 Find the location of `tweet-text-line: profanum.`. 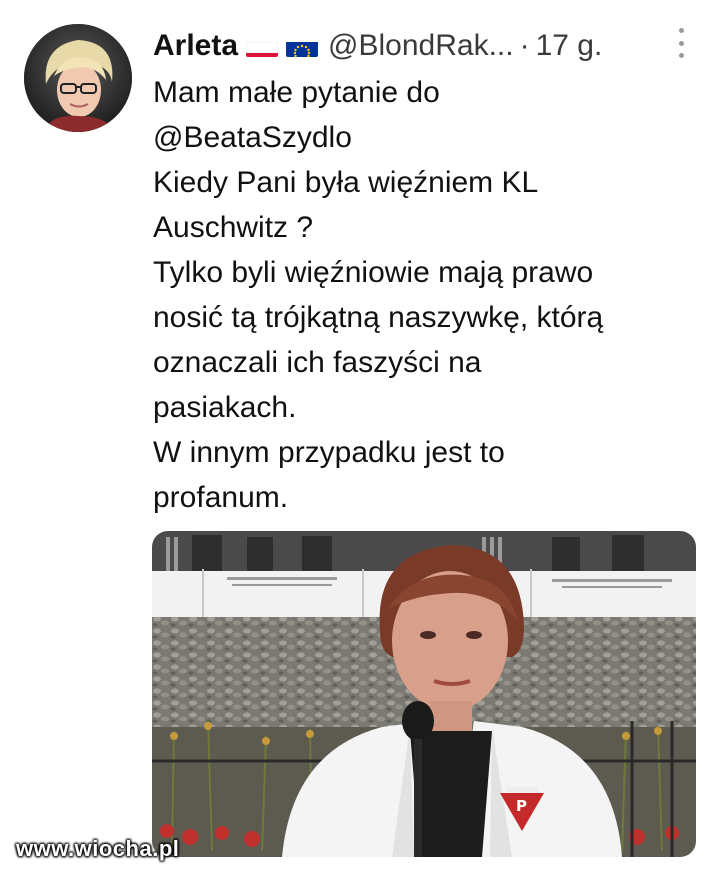

tweet-text-line: profanum. is located at coordinates (221, 497).